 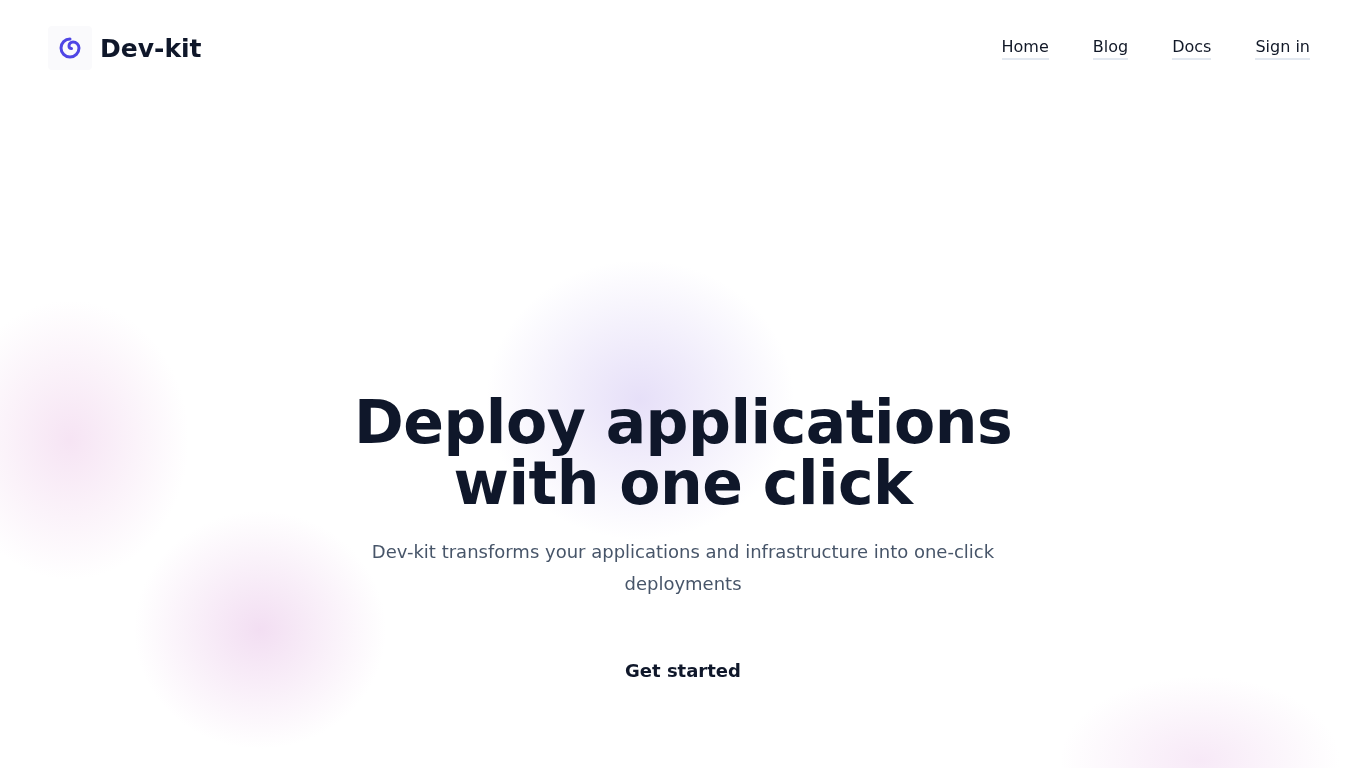 What do you see at coordinates (1110, 48) in the screenshot?
I see `nav-link: Blog` at bounding box center [1110, 48].